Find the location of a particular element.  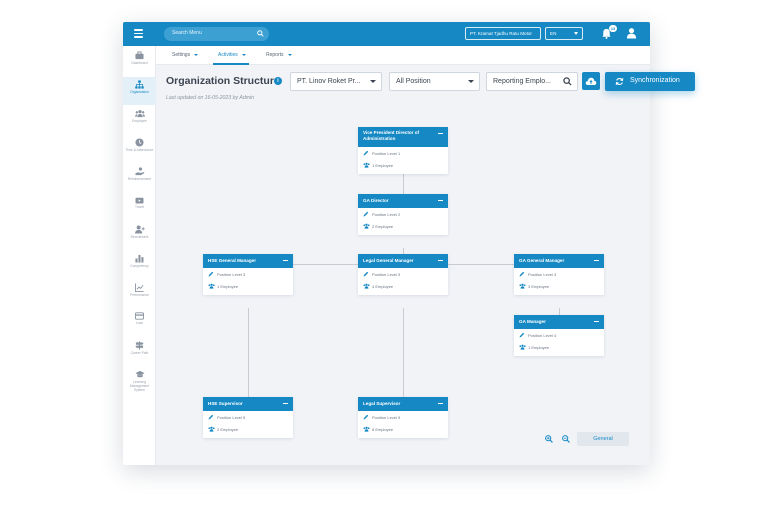

sidebar-item-label: Time & Attendance is located at coordinates (139, 150).